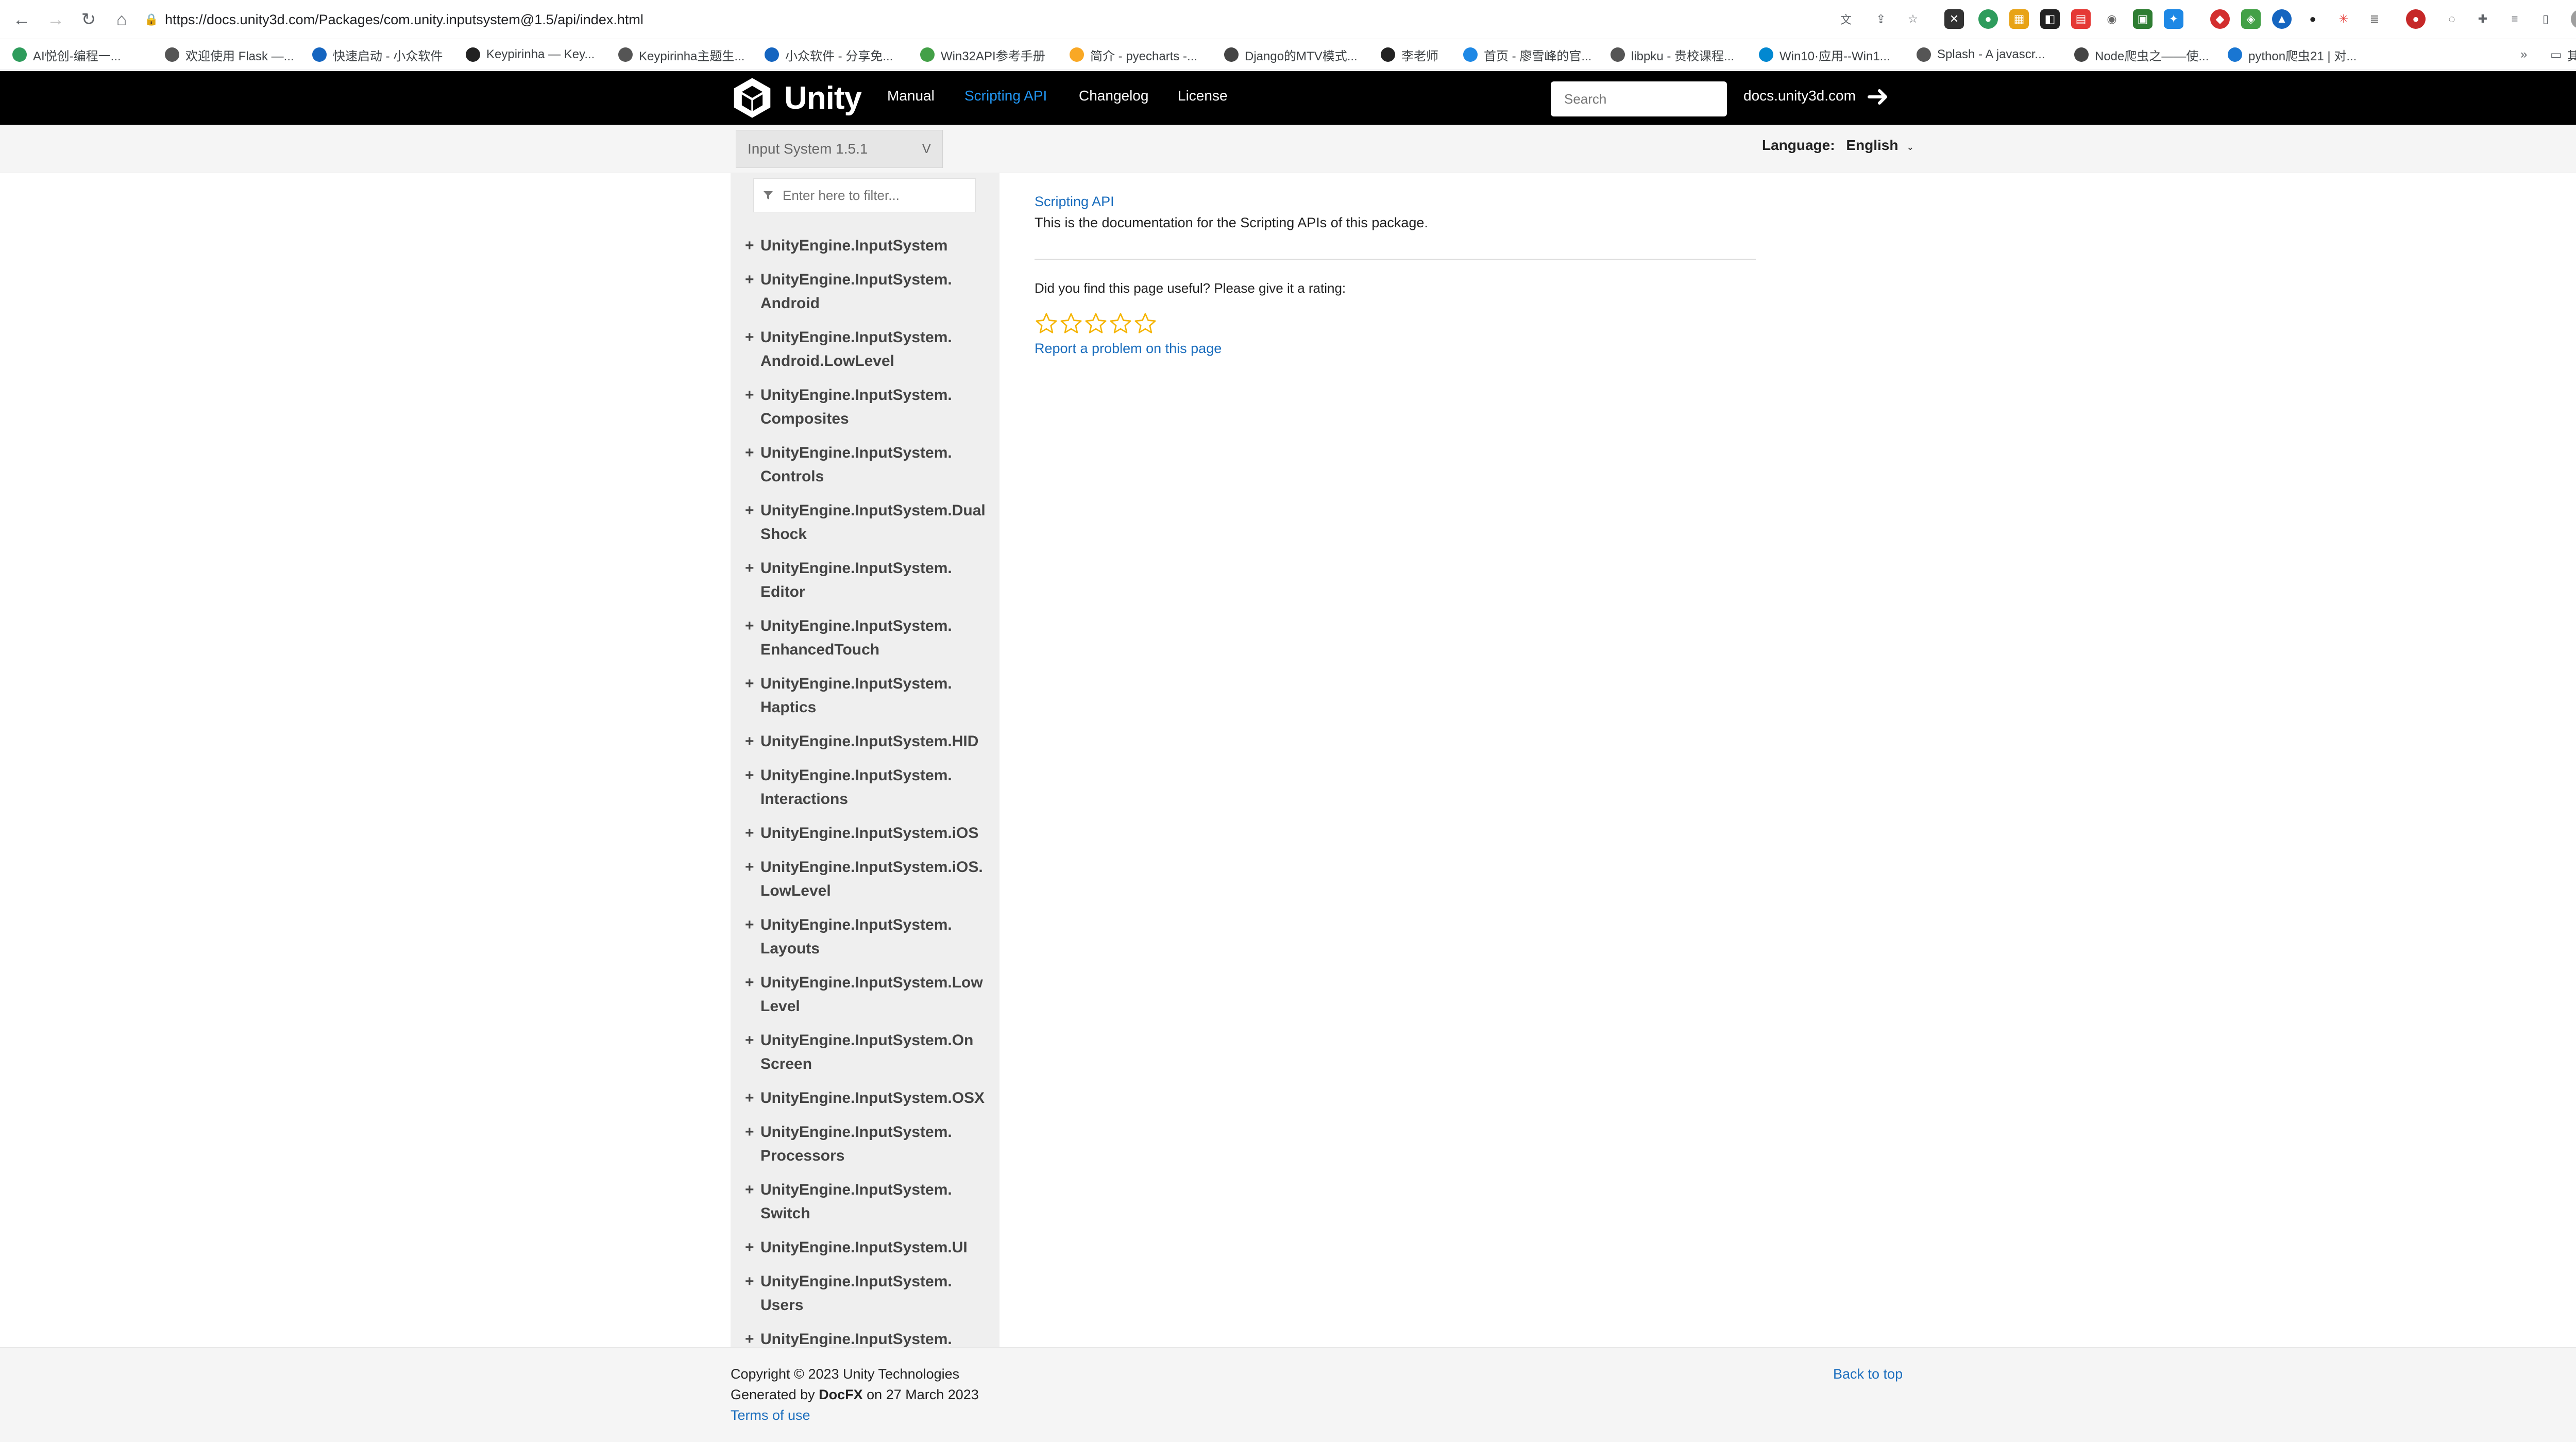 Image resolution: width=2576 pixels, height=1442 pixels. I want to click on extension-pdf-icon: ▤, so click(2081, 19).